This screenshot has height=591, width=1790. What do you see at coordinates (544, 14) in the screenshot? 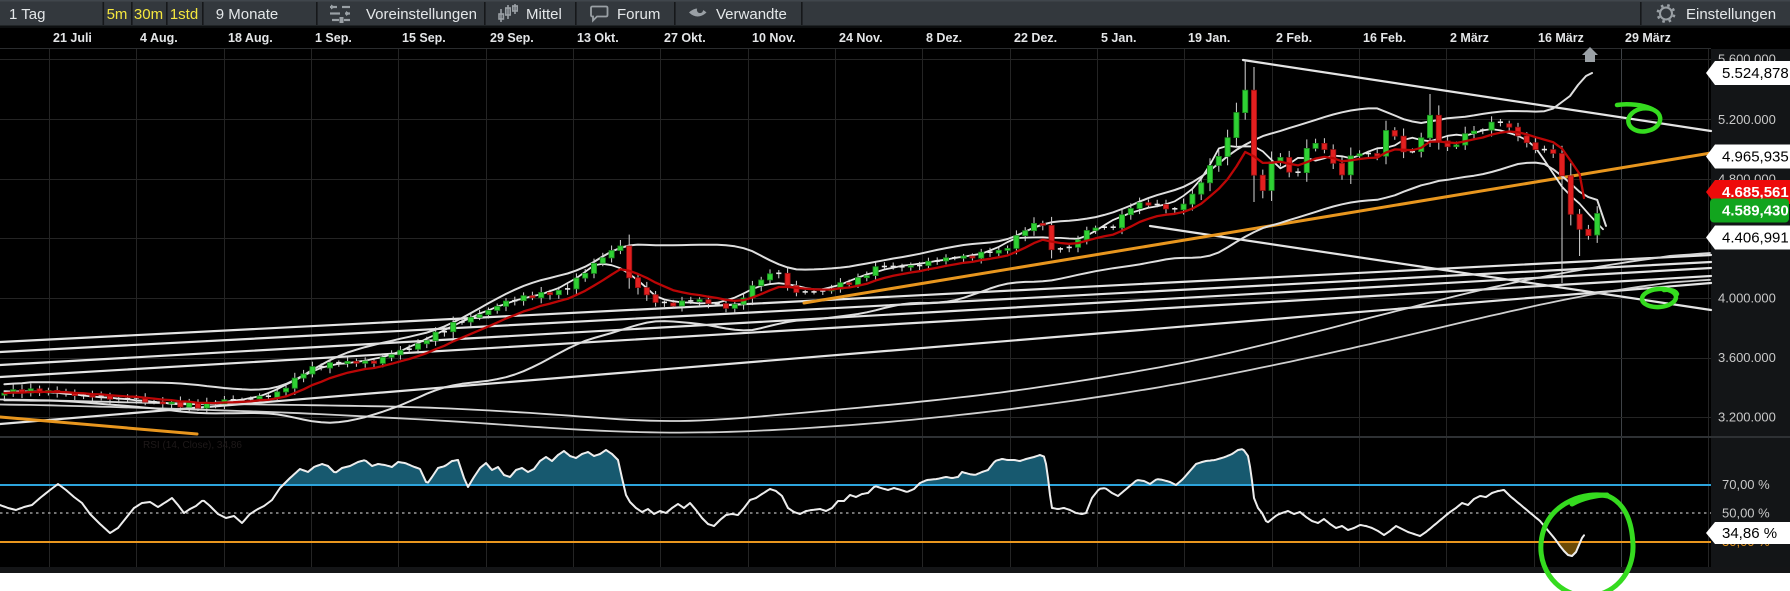
I see `svg-text: Mittel` at bounding box center [544, 14].